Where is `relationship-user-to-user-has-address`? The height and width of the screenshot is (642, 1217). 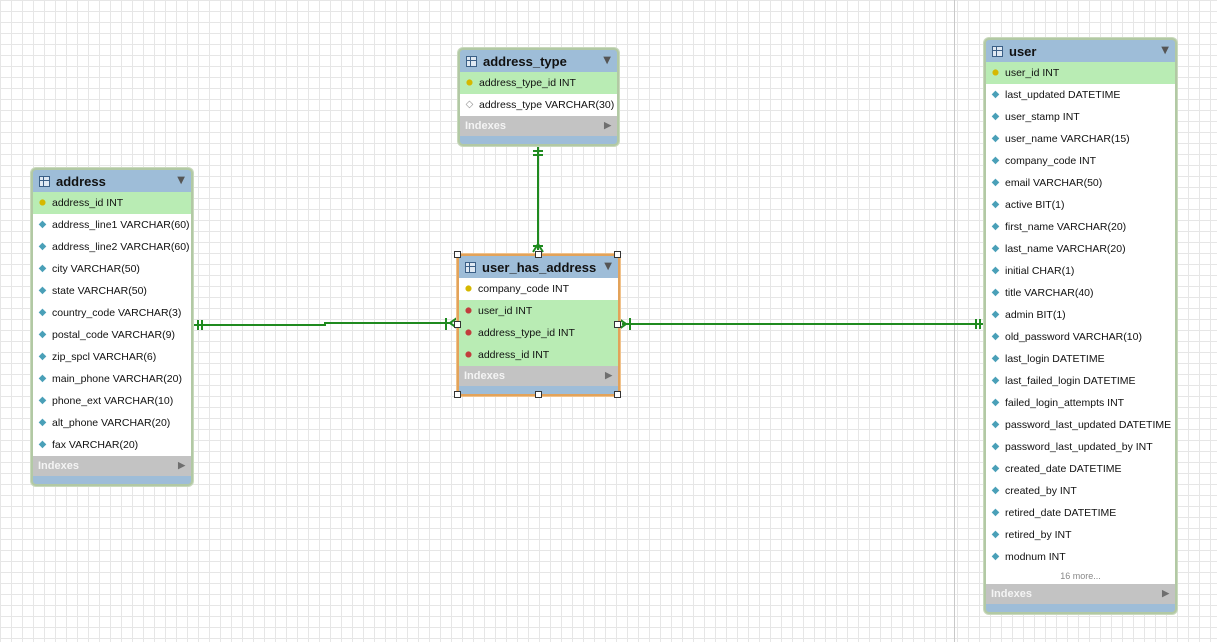
relationship-user-to-user-has-address is located at coordinates (800, 324).